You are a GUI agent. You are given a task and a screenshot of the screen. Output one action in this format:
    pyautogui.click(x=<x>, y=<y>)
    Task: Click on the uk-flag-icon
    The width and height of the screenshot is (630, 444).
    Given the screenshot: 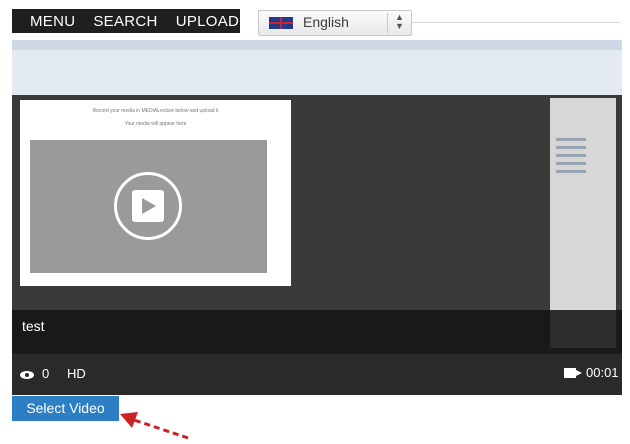 What is the action you would take?
    pyautogui.click(x=281, y=23)
    